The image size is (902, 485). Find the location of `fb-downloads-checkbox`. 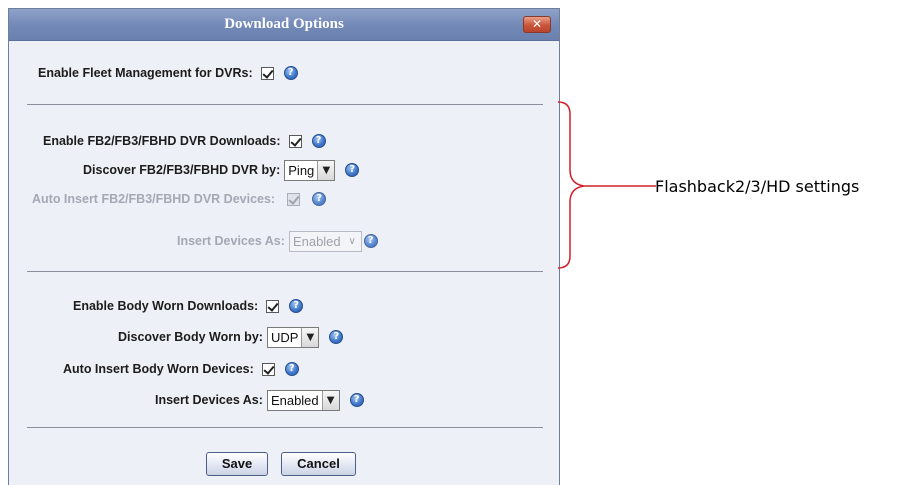

fb-downloads-checkbox is located at coordinates (295, 141).